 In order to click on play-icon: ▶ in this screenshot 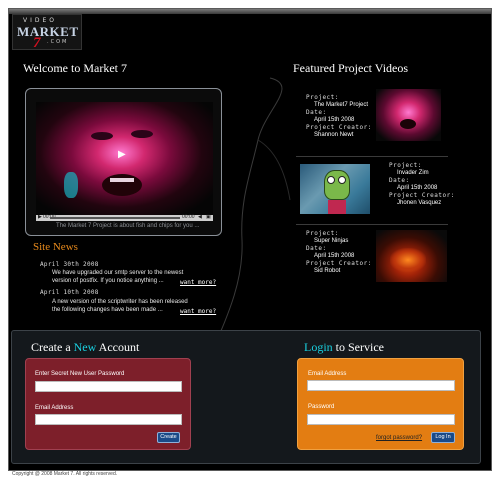, I will do `click(122, 154)`.